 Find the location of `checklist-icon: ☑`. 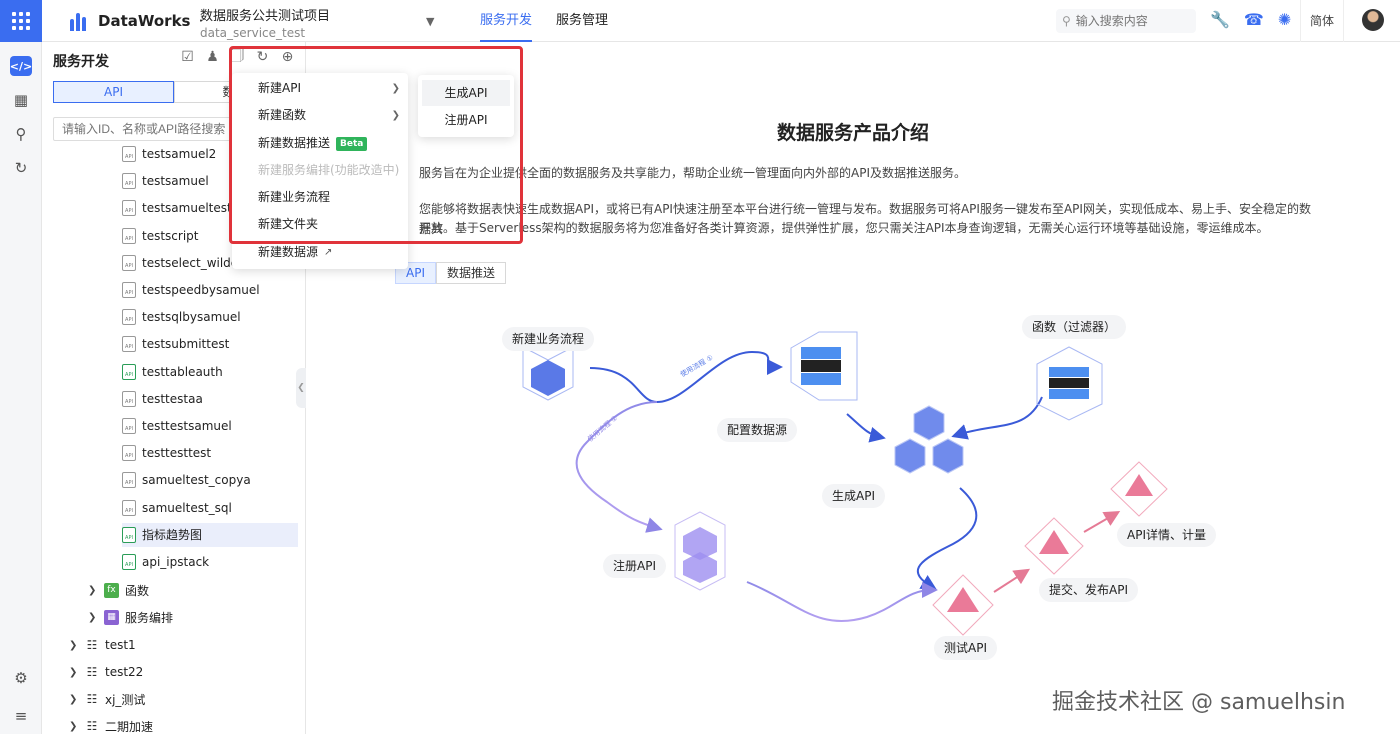

checklist-icon: ☑ is located at coordinates (187, 56).